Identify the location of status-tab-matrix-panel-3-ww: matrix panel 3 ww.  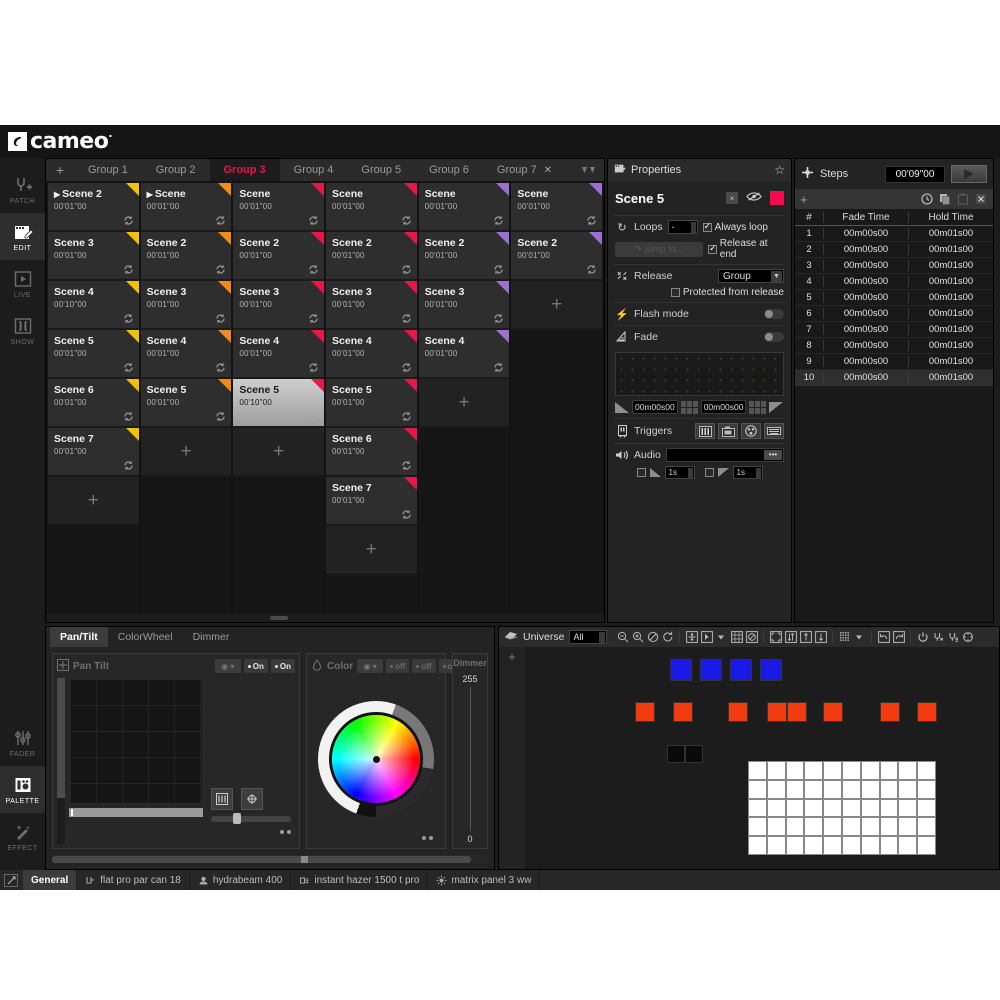
(484, 880).